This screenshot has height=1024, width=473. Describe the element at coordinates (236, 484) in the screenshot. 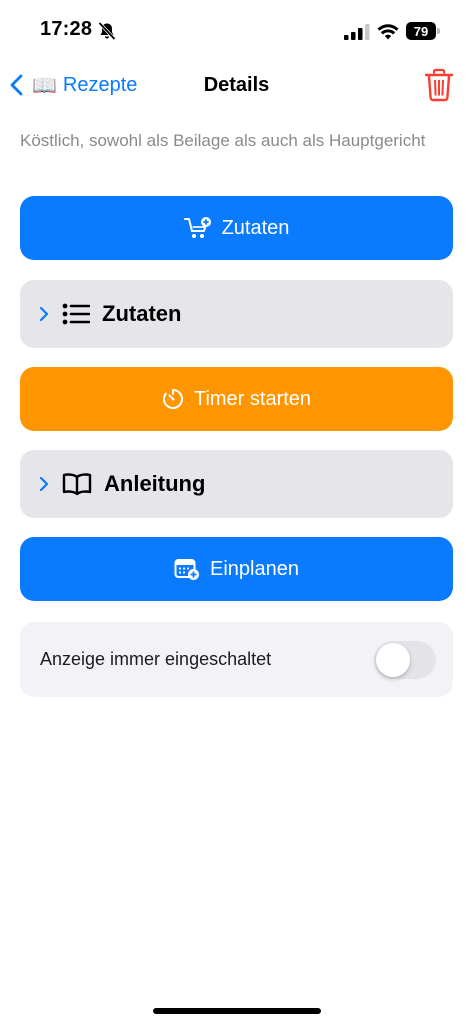

I see `instructions-disclosure: Anleitung` at that location.